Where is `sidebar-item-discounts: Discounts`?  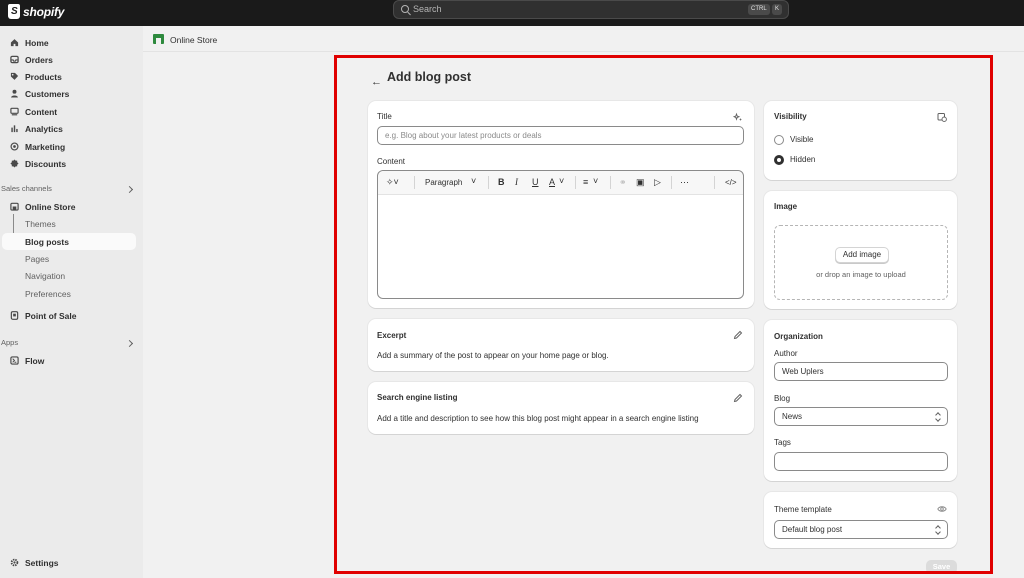 sidebar-item-discounts: Discounts is located at coordinates (69, 163).